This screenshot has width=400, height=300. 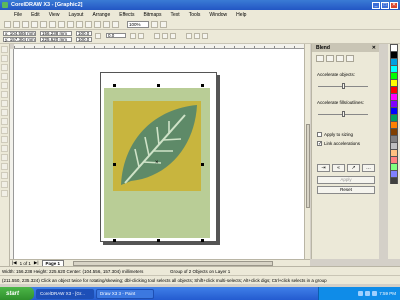 What do you see at coordinates (4, 157) in the screenshot?
I see `interactive-blend-tool-icon` at bounding box center [4, 157].